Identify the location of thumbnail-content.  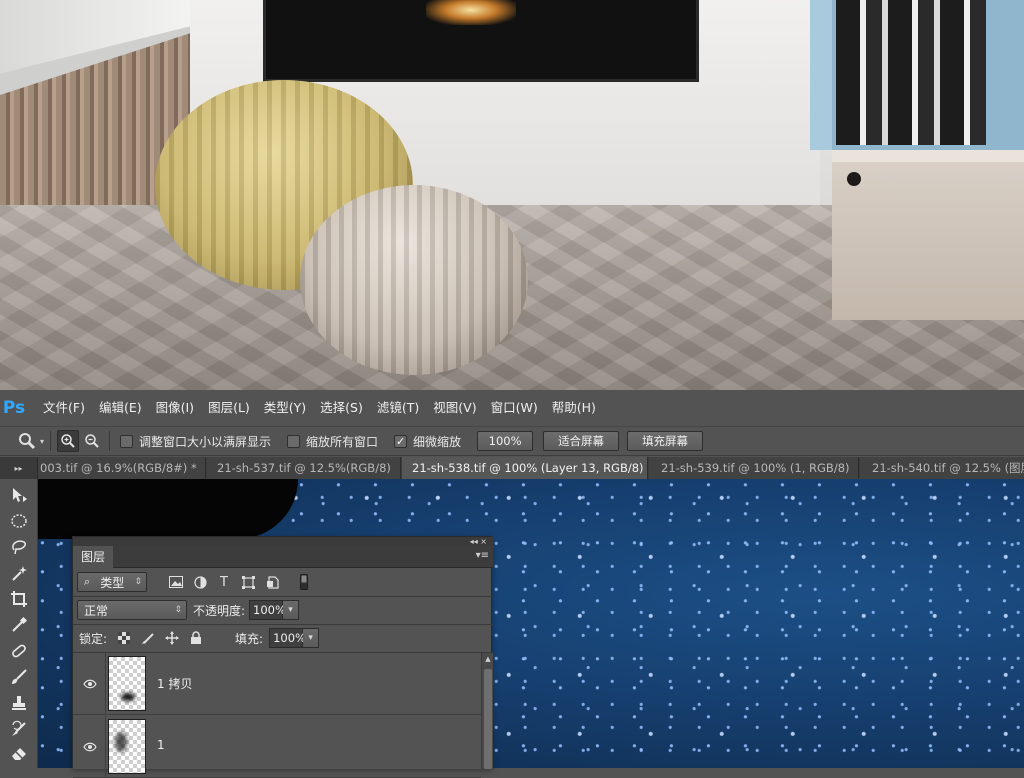
(121, 742).